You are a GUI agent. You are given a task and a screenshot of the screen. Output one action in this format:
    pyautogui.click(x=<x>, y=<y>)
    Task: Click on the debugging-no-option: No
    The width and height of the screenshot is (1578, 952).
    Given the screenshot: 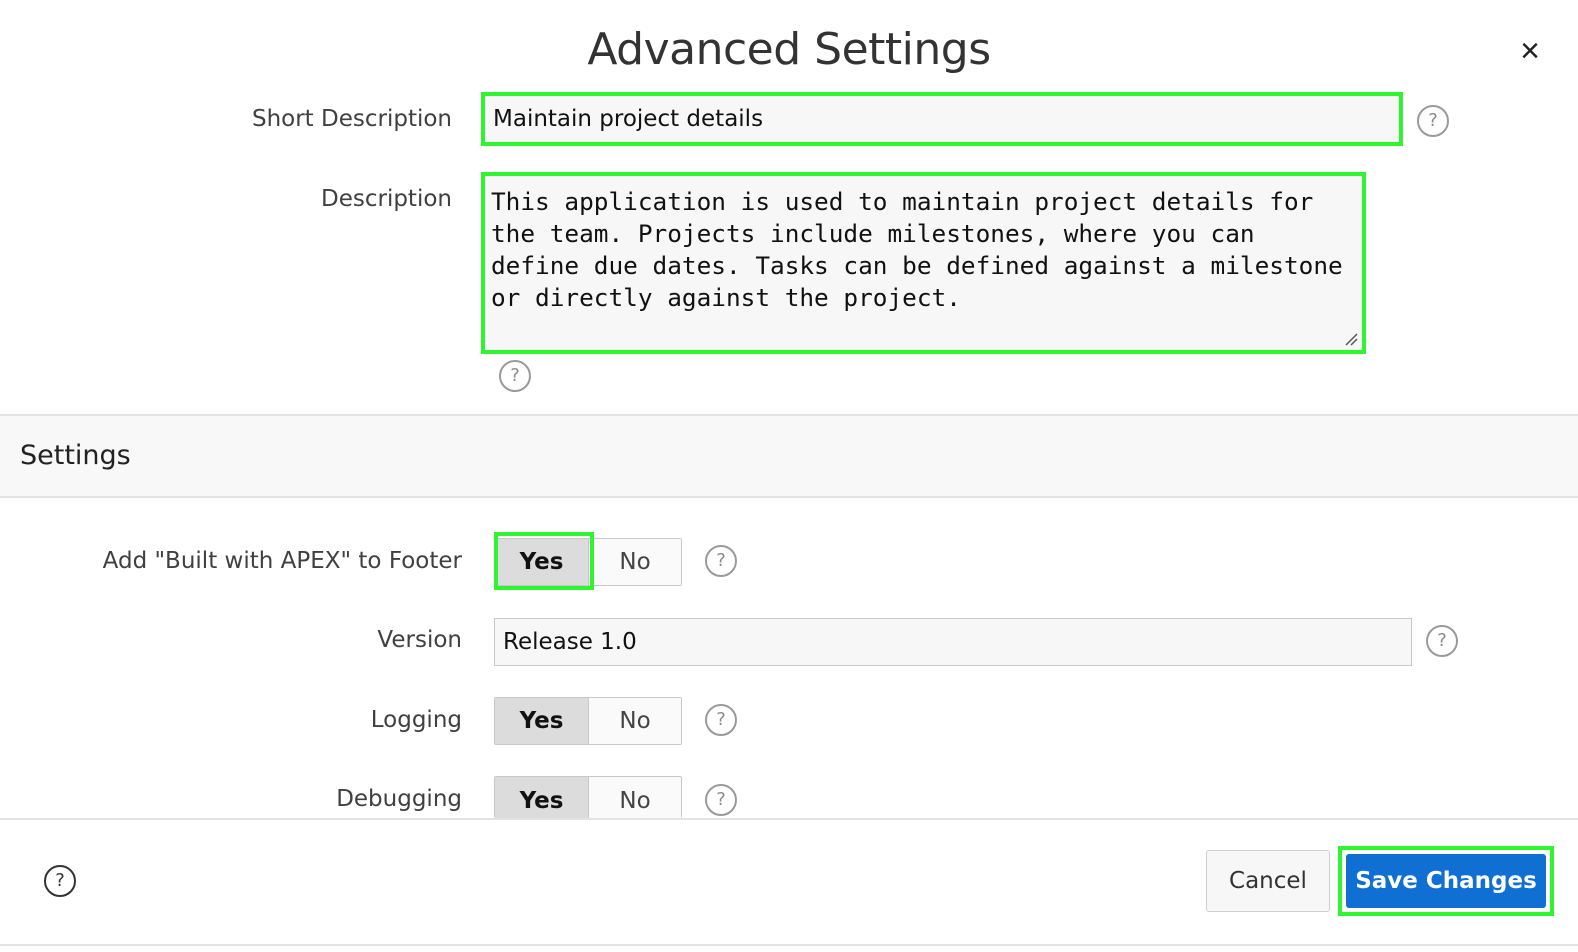 What is the action you would take?
    pyautogui.click(x=635, y=797)
    